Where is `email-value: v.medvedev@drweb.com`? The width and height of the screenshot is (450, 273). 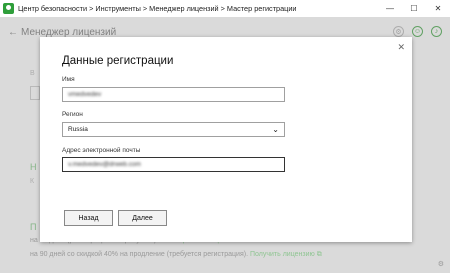
email-value: v.medvedev@drweb.com is located at coordinates (104, 164).